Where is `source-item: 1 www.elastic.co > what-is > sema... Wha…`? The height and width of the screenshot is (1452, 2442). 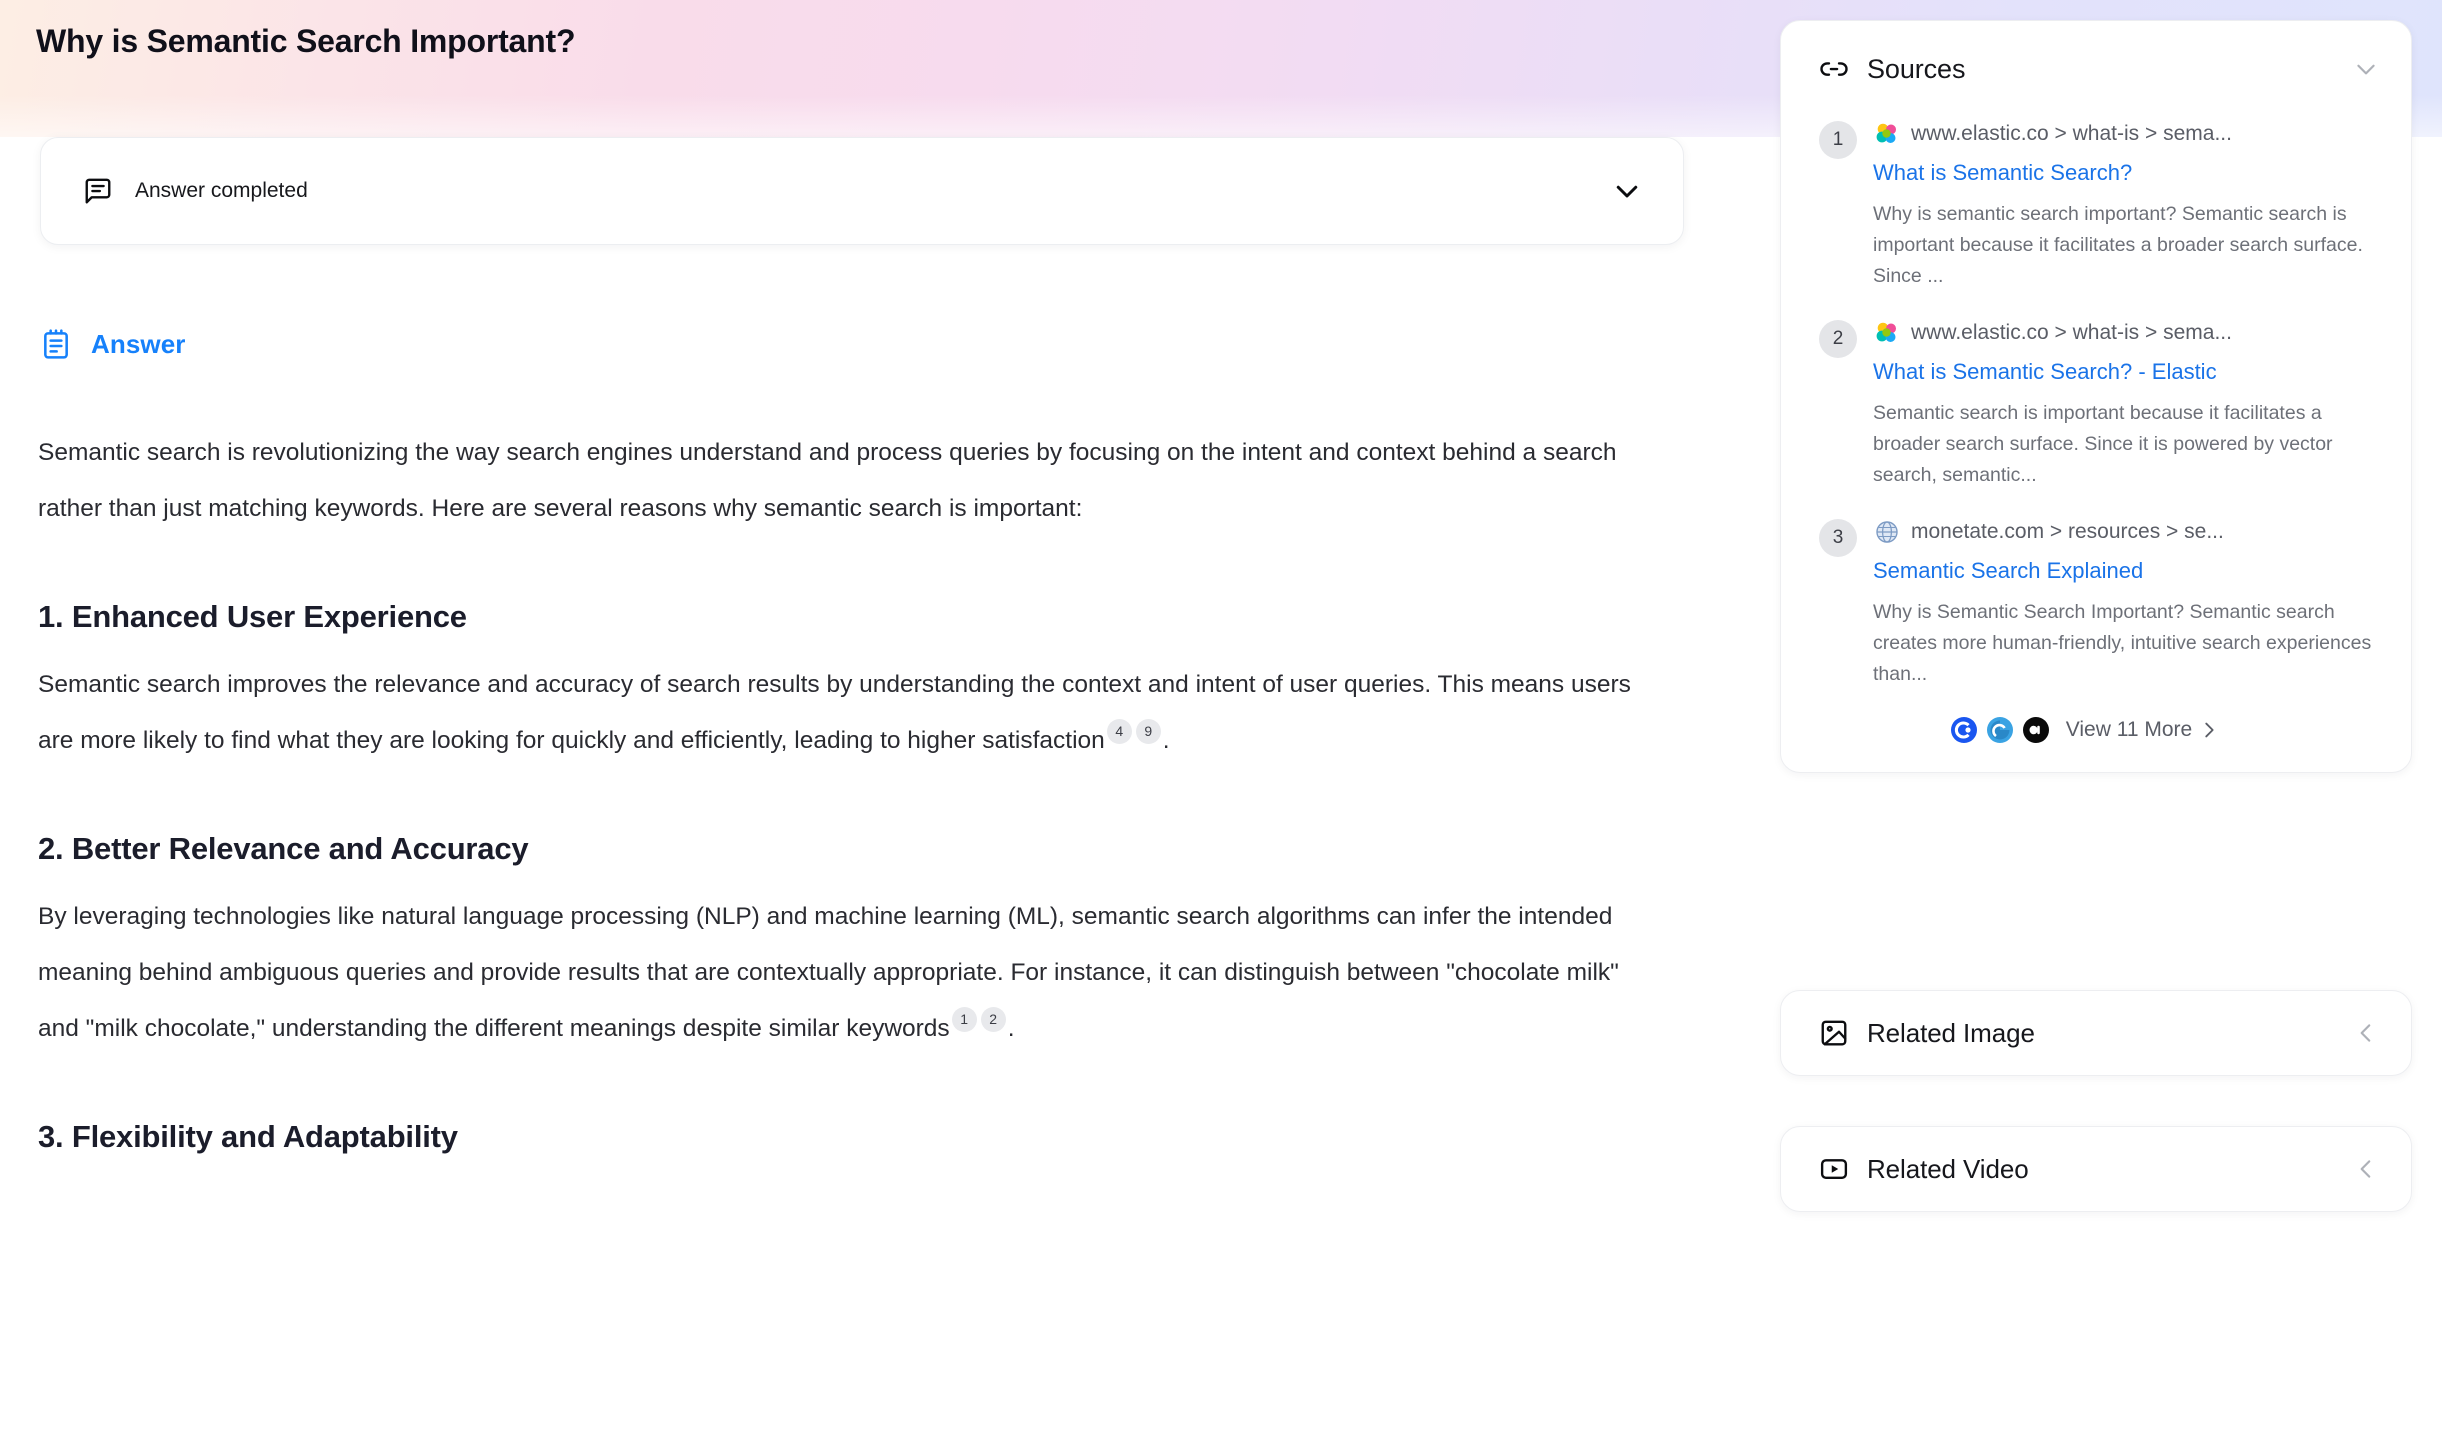
source-item: 1 www.elastic.co > what-is > sema... Wha… is located at coordinates (2096, 205).